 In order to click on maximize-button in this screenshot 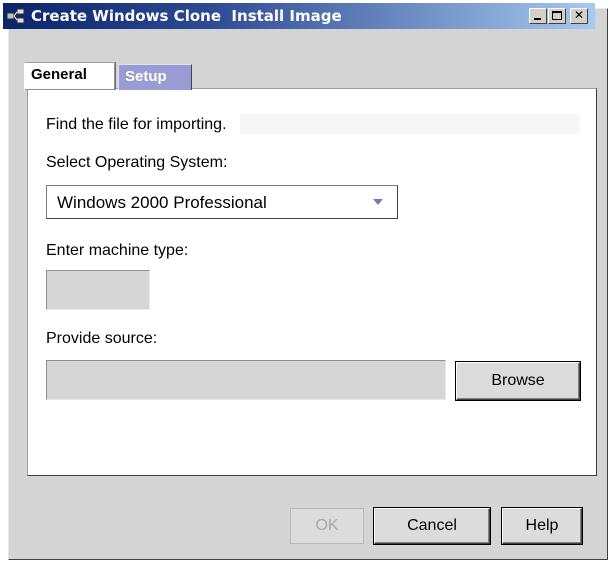, I will do `click(557, 16)`.